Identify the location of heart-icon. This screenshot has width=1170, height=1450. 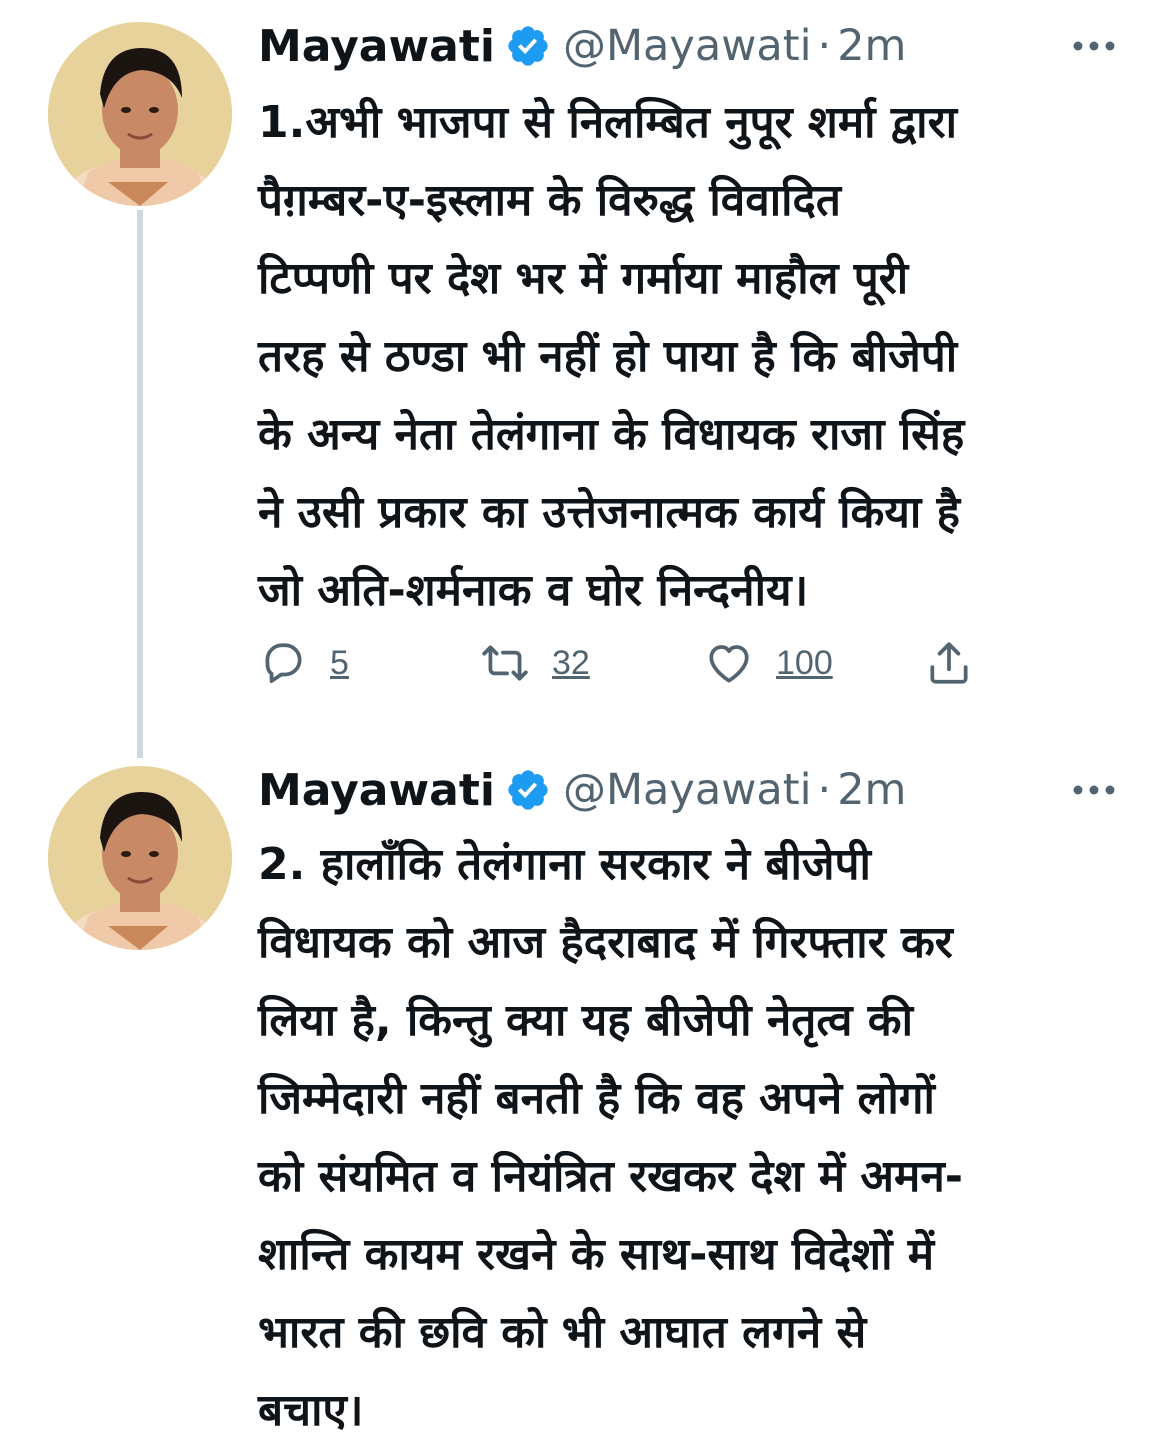
(729, 664).